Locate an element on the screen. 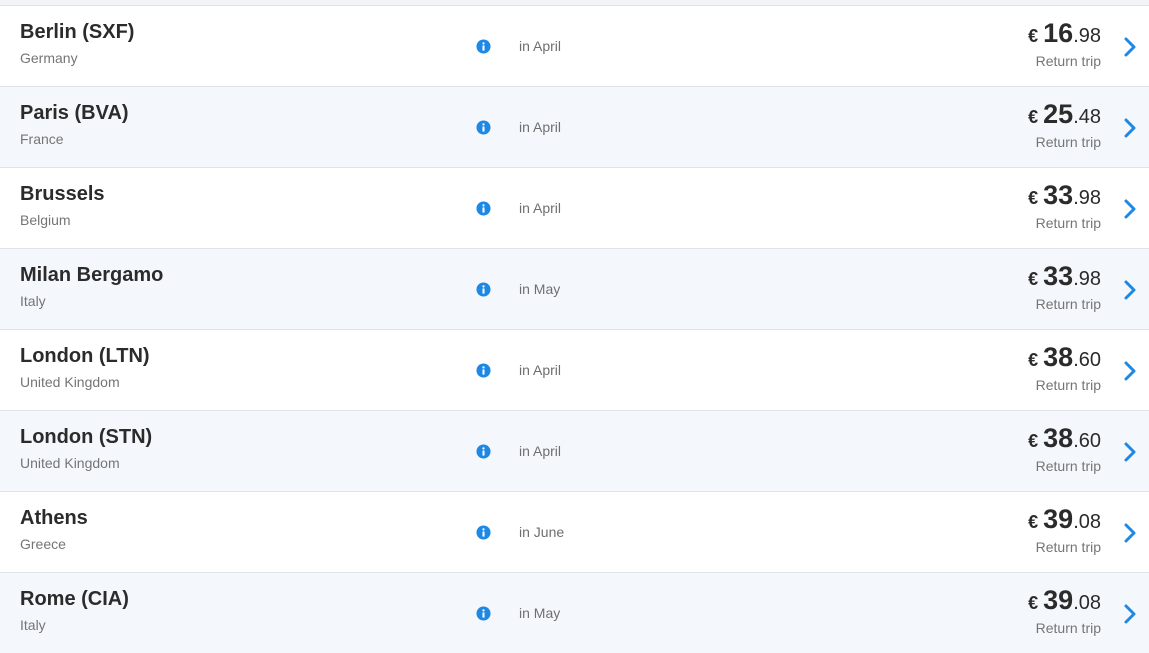 The image size is (1149, 653). destination-country: Germany is located at coordinates (49, 58).